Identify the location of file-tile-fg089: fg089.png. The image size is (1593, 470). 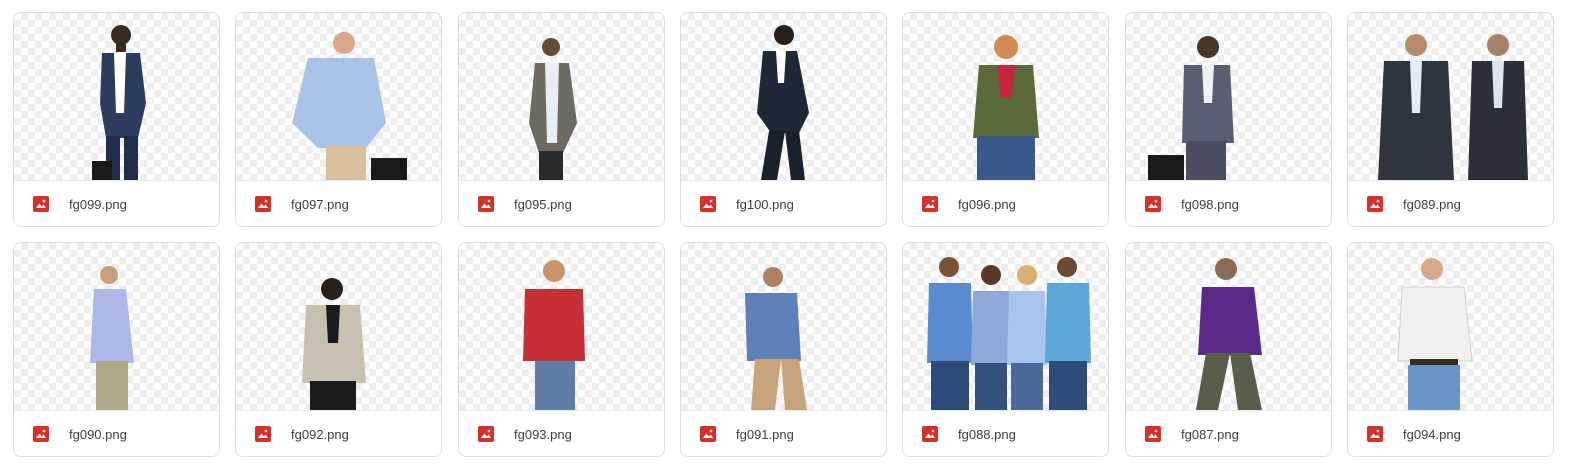
(1450, 119).